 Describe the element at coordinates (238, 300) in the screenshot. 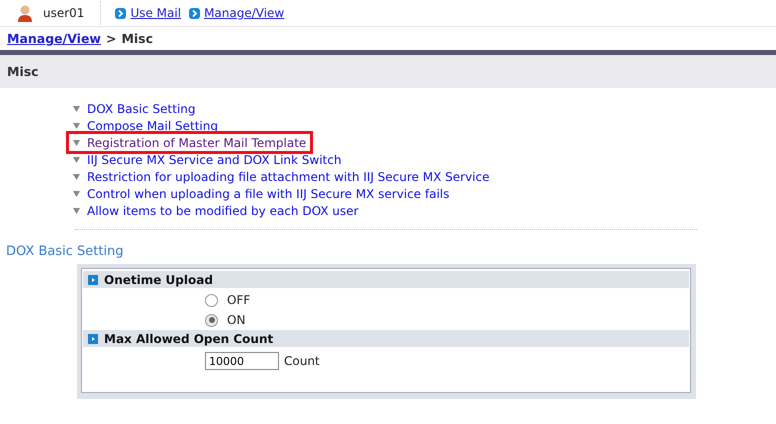

I see `radio-label: OFF` at that location.